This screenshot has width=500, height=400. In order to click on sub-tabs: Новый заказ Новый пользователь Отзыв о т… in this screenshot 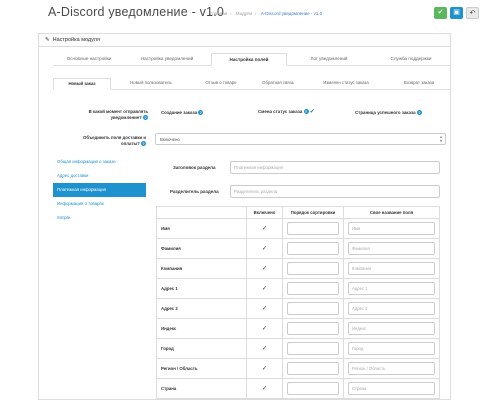, I will do `click(252, 84)`.